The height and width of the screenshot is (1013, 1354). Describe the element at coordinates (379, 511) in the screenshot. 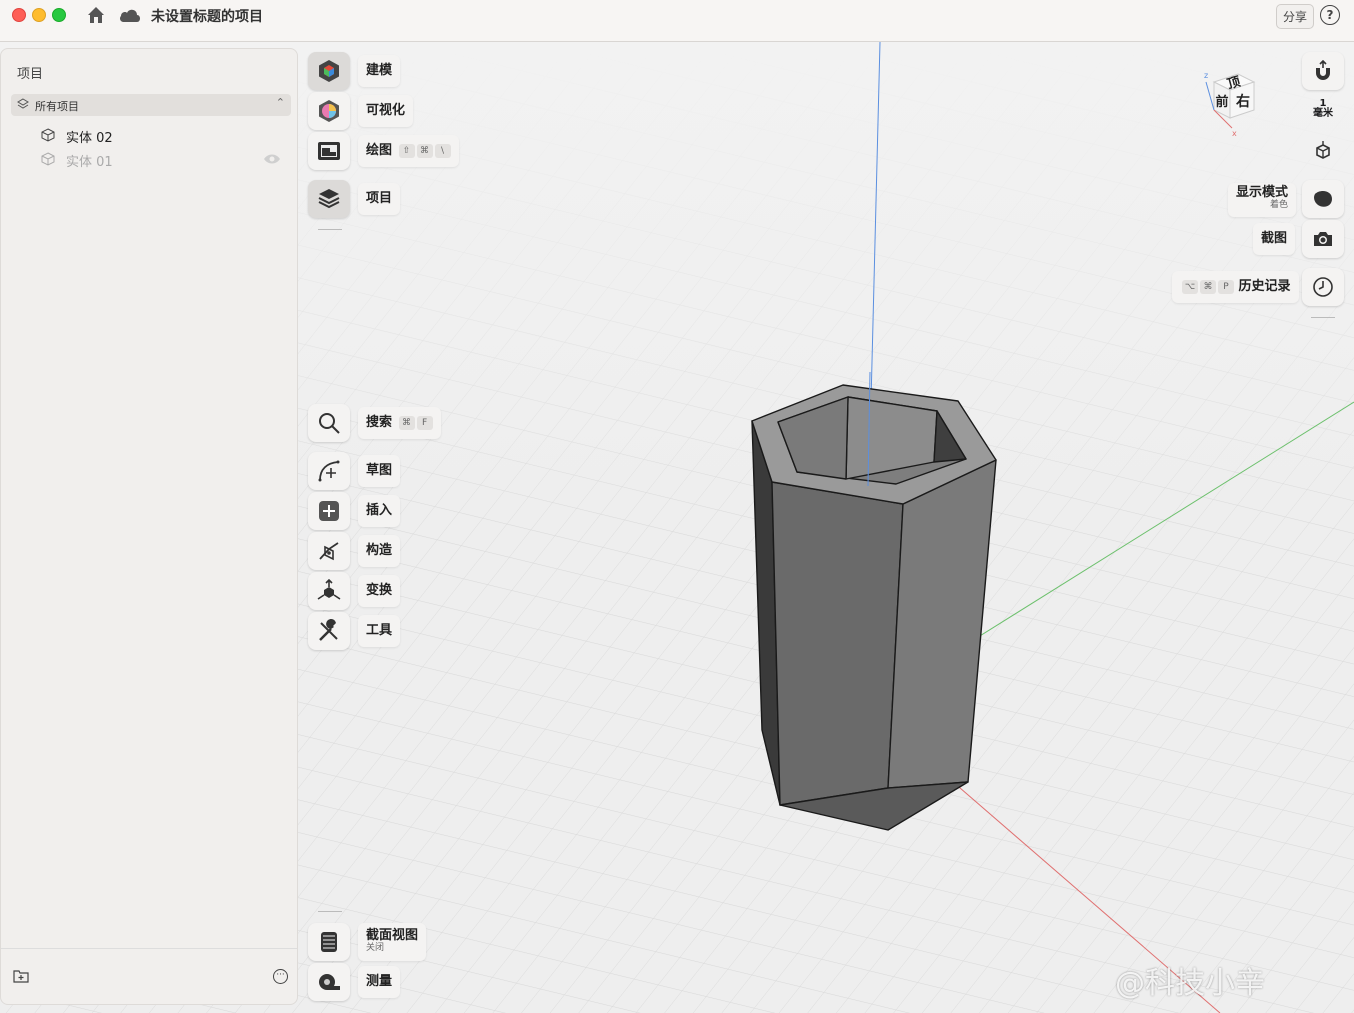

I see `insert-label: 插入` at that location.